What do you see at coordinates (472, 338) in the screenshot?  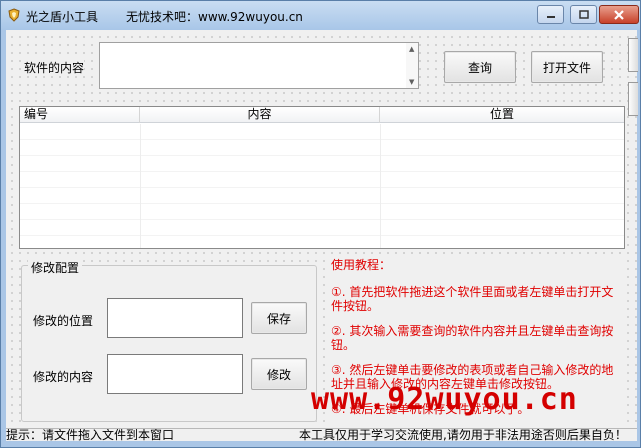 I see `tutorial-step-2: ②. 其次输入需要查询的软件内容并且左键单击查询按钮。` at bounding box center [472, 338].